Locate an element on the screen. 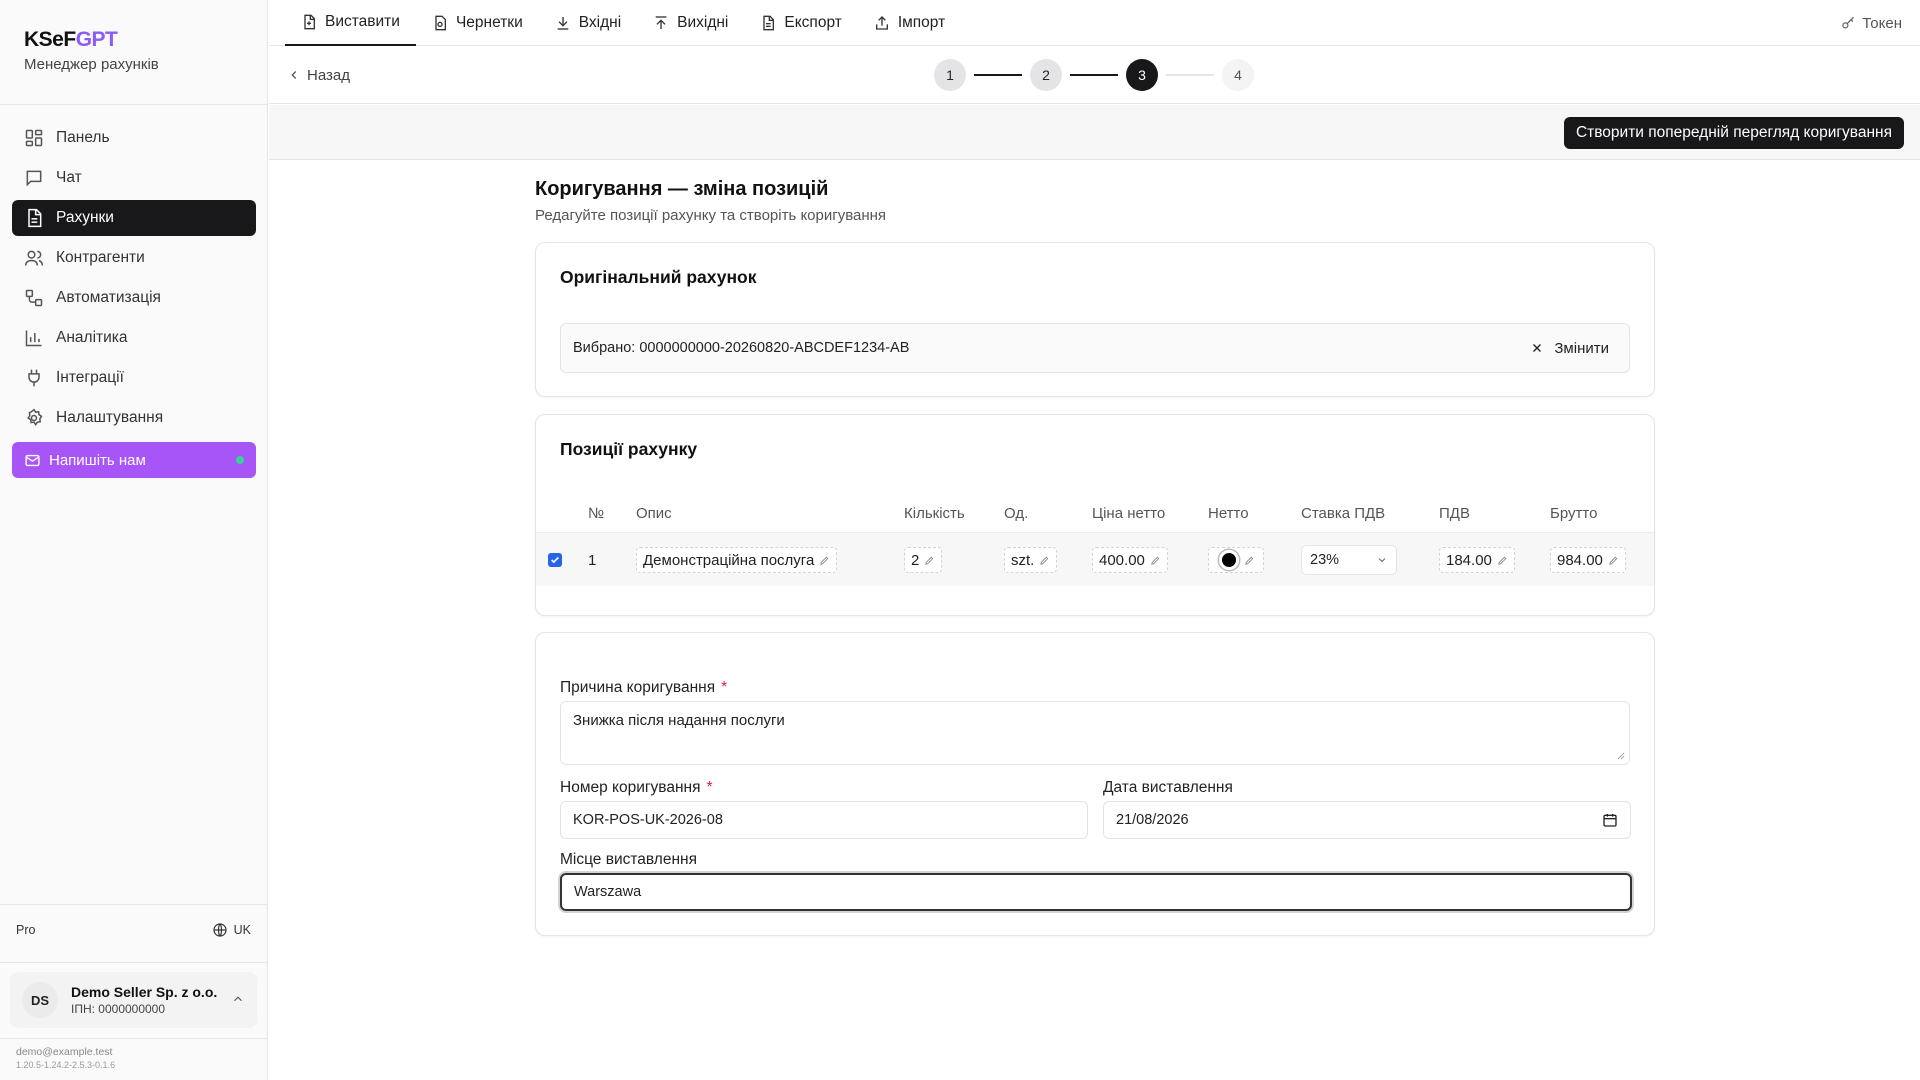 This screenshot has height=1080, width=1920. sidebar-item-invoices: Рахунки is located at coordinates (134, 218).